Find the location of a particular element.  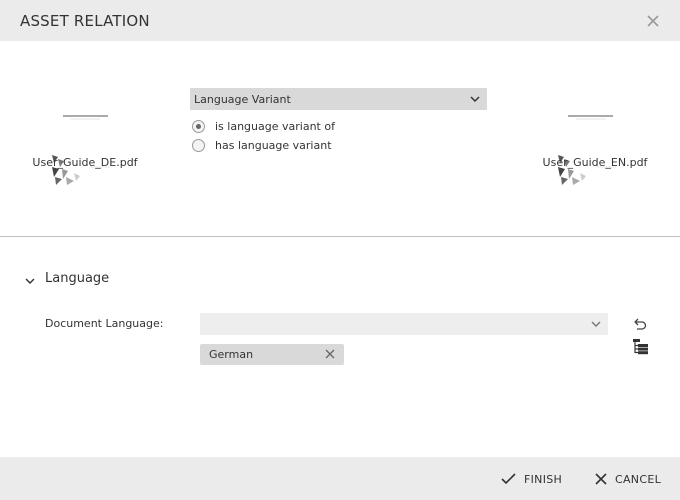

finish-button: FINISH is located at coordinates (531, 479).